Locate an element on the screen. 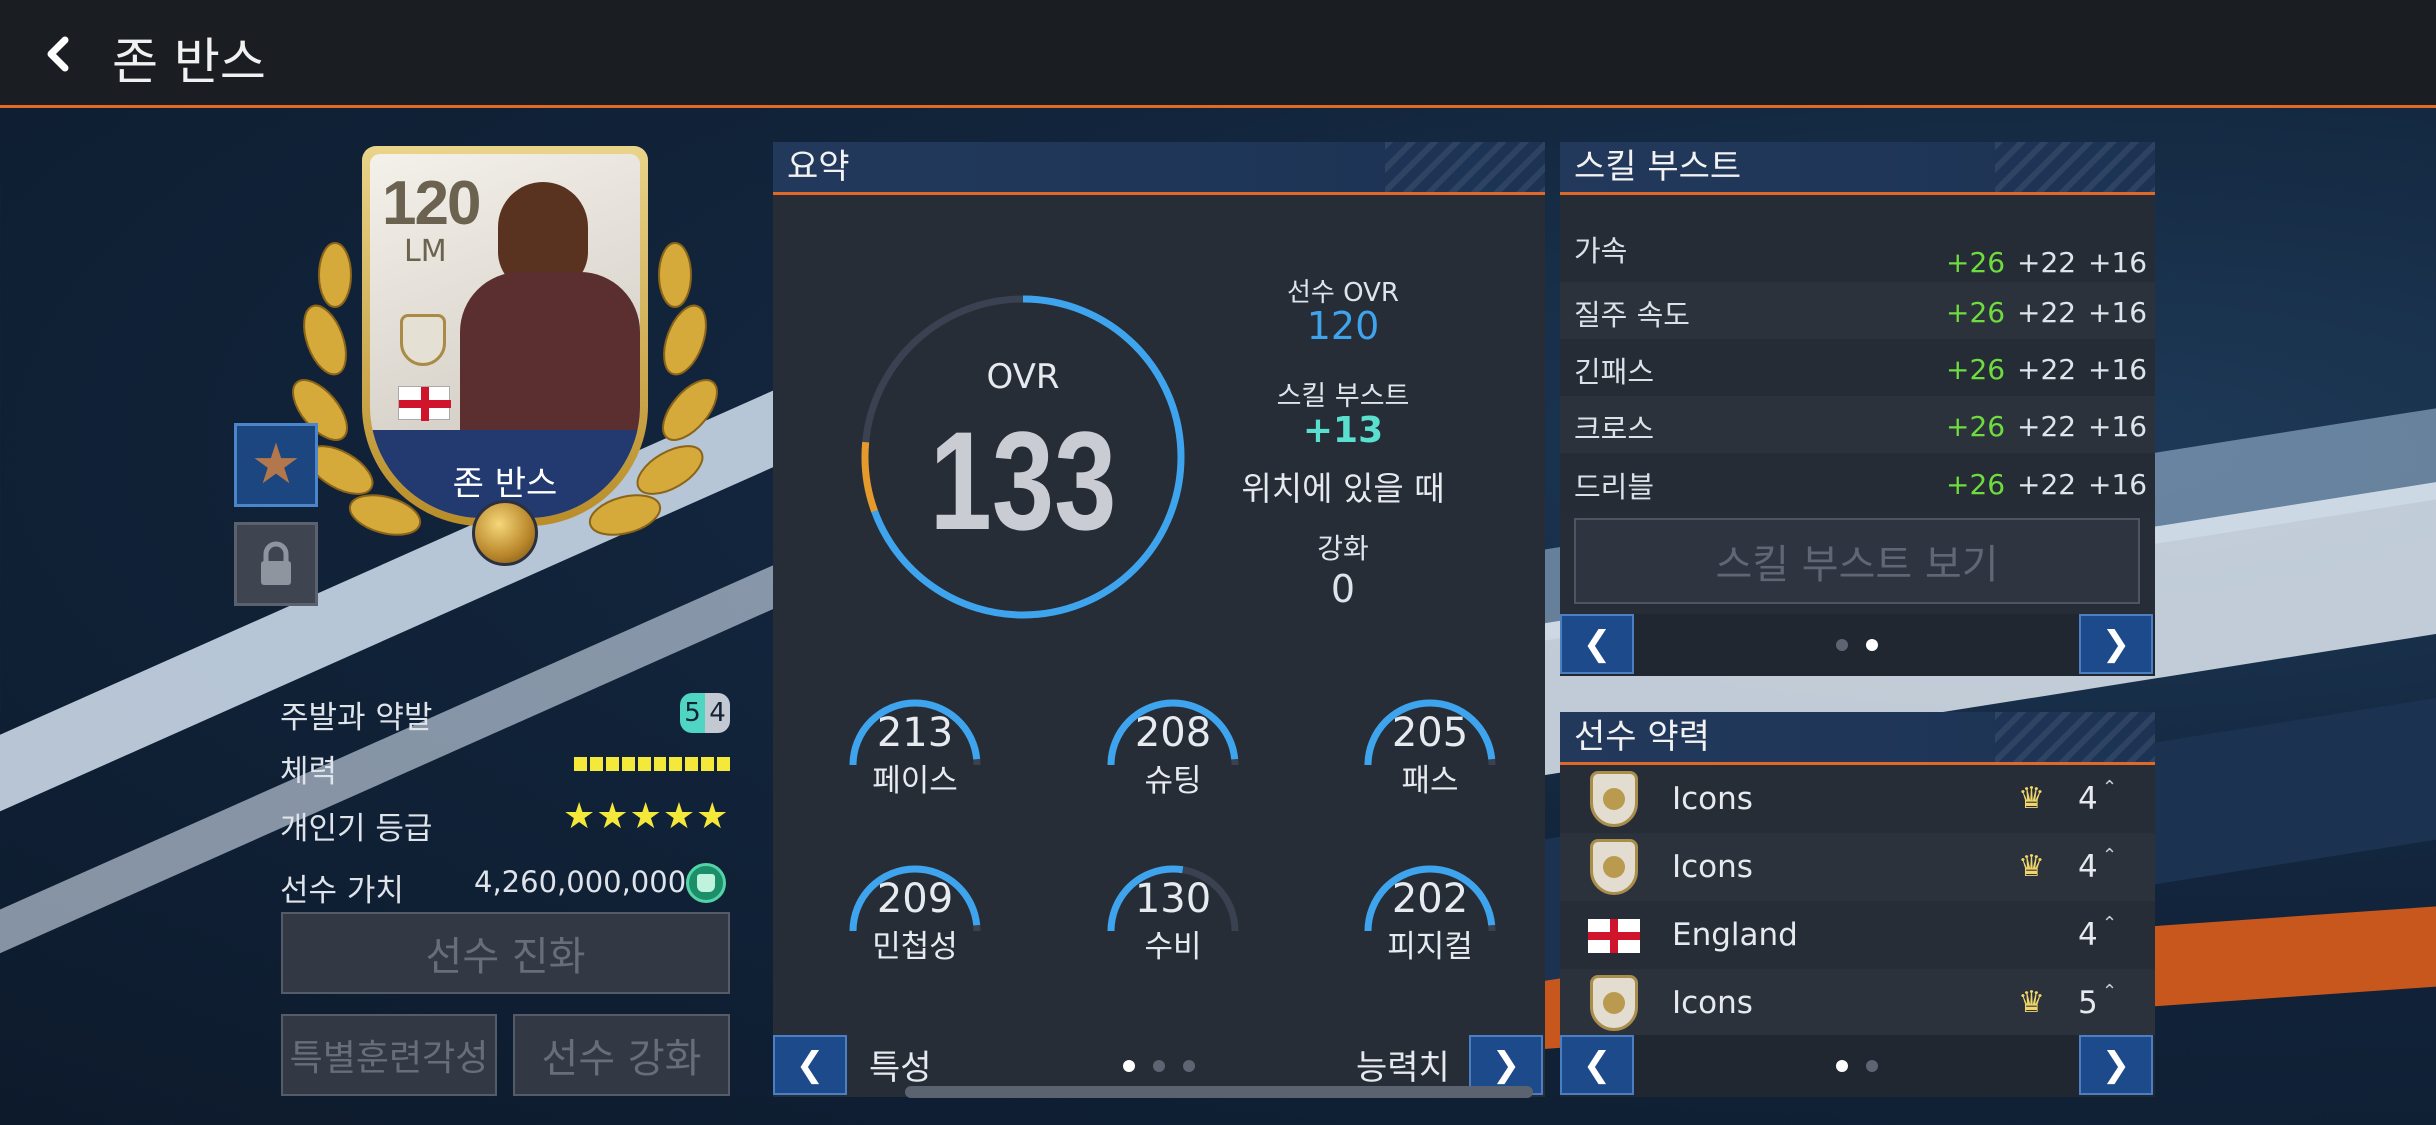  stat-label: 민첩성 is located at coordinates (915, 947).